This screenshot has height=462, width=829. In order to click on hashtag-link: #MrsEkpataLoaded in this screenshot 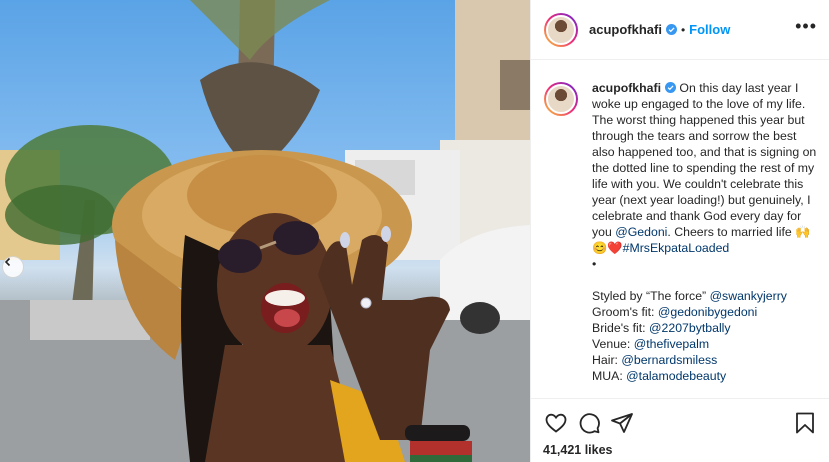, I will do `click(676, 248)`.